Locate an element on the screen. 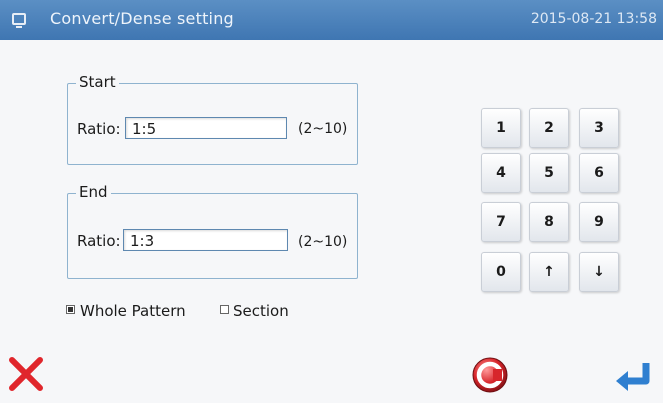 This screenshot has height=403, width=663. start-group: Start Ratio: 1:5 (2~10) is located at coordinates (212, 119).